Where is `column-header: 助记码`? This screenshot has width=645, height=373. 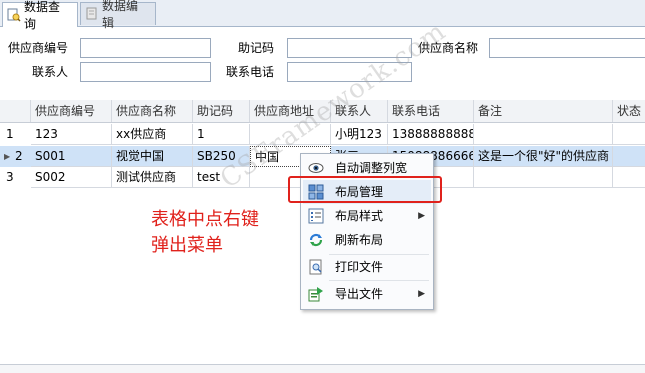
column-header: 助记码 is located at coordinates (221, 111).